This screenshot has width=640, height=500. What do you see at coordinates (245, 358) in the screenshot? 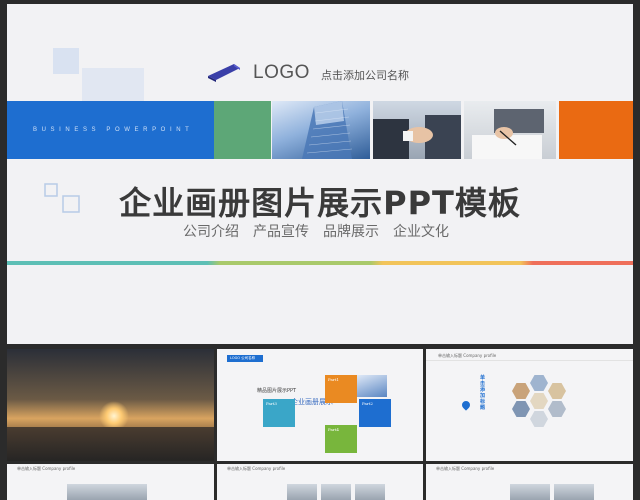
I see `thumb-tag: LOGO 公司名称` at bounding box center [245, 358].